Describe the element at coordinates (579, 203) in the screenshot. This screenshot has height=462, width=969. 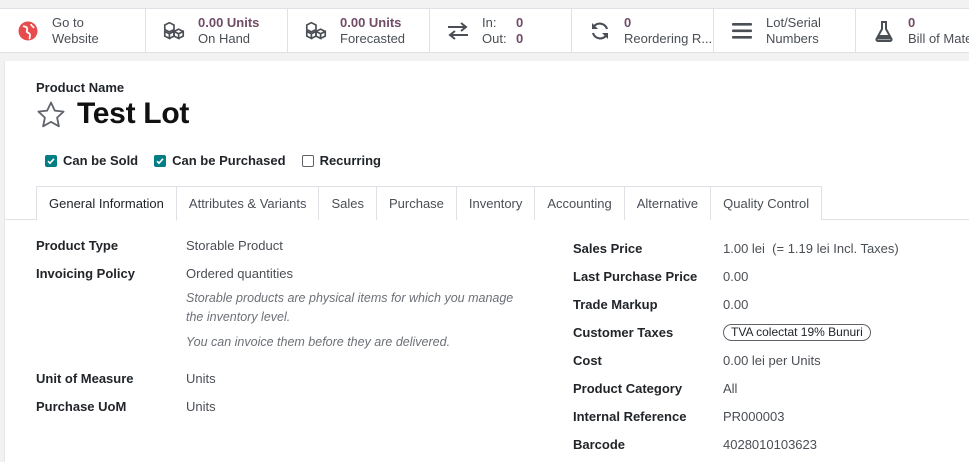
I see `tab-accounting: Accounting` at that location.